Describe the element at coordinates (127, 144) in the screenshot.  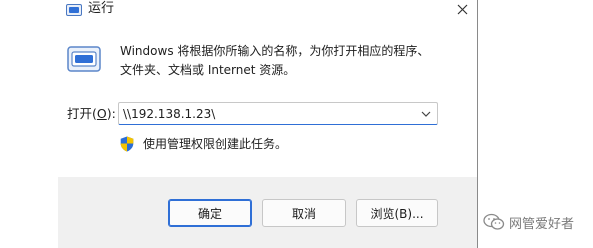
I see `uac-shield-icon` at that location.